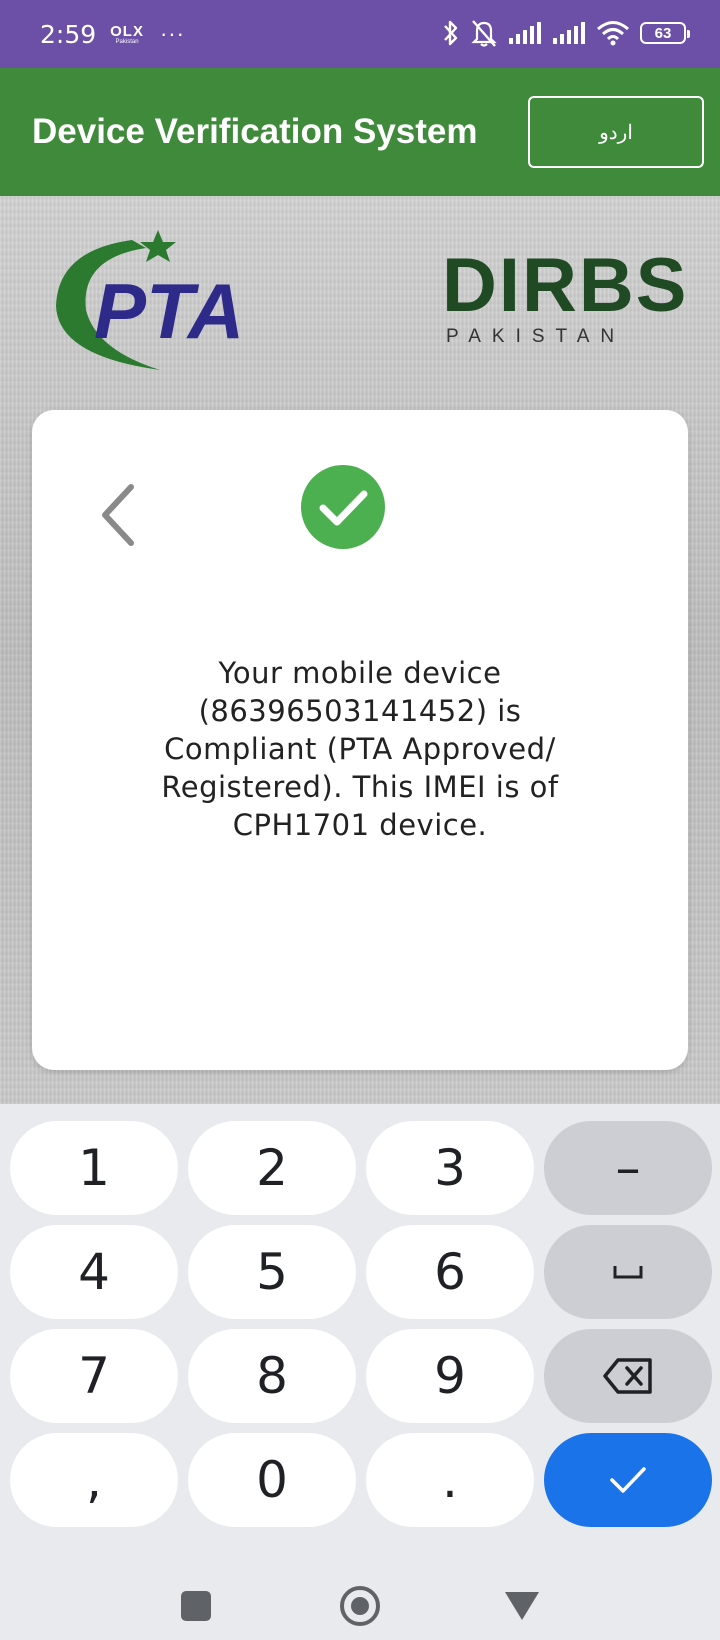 The width and height of the screenshot is (720, 1640). What do you see at coordinates (525, 33) in the screenshot?
I see `signal-icon` at bounding box center [525, 33].